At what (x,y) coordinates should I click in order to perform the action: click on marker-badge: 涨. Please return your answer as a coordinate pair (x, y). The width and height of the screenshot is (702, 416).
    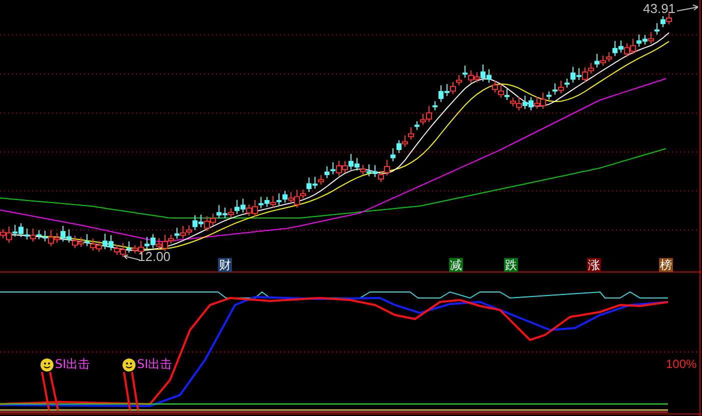
    Looking at the image, I should click on (594, 265).